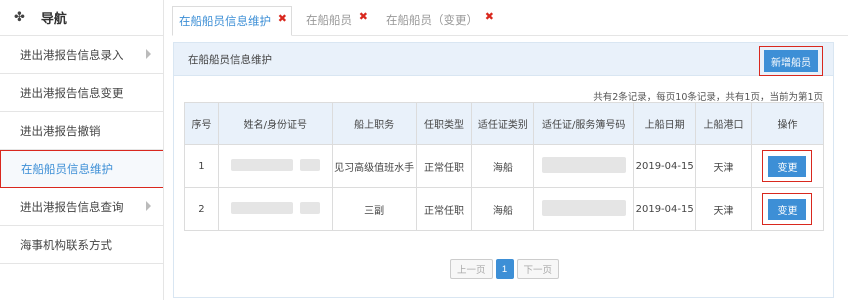 The height and width of the screenshot is (300, 848). What do you see at coordinates (81, 18) in the screenshot?
I see `sidebar-header: ✤ 导航` at bounding box center [81, 18].